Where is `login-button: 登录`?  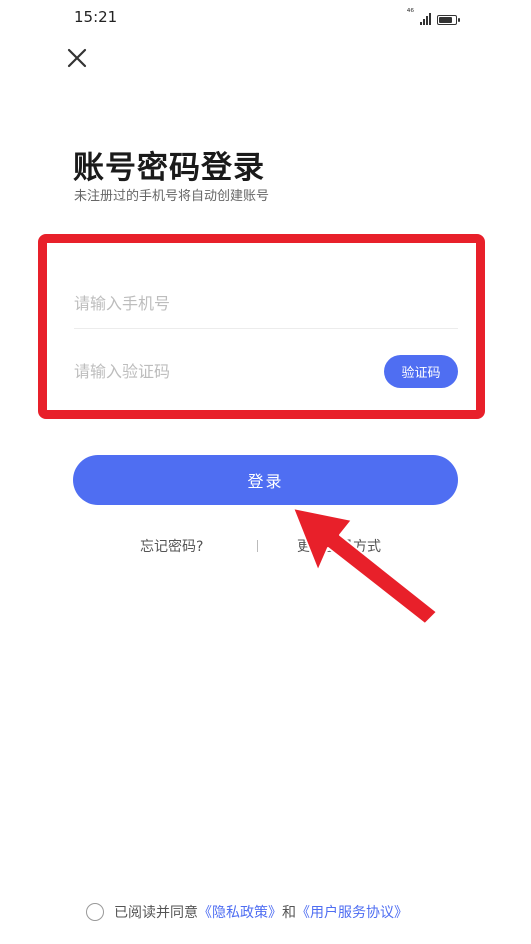 login-button: 登录 is located at coordinates (265, 480).